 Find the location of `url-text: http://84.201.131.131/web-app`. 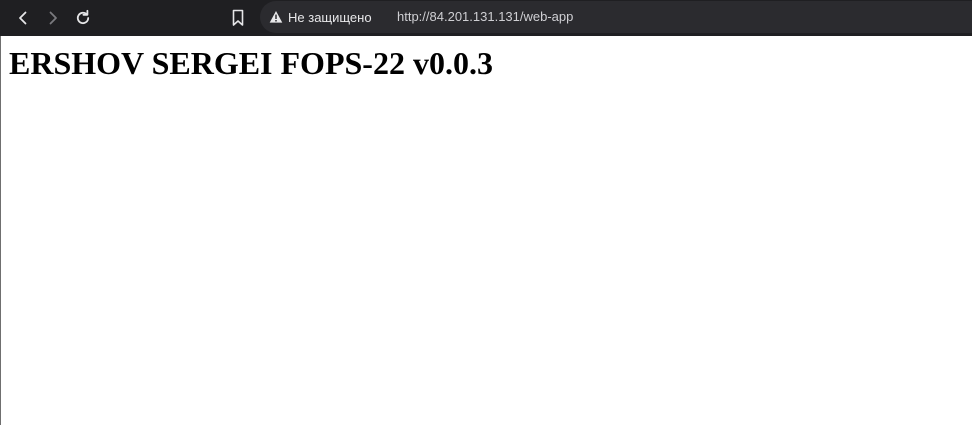

url-text: http://84.201.131.131/web-app is located at coordinates (485, 16).